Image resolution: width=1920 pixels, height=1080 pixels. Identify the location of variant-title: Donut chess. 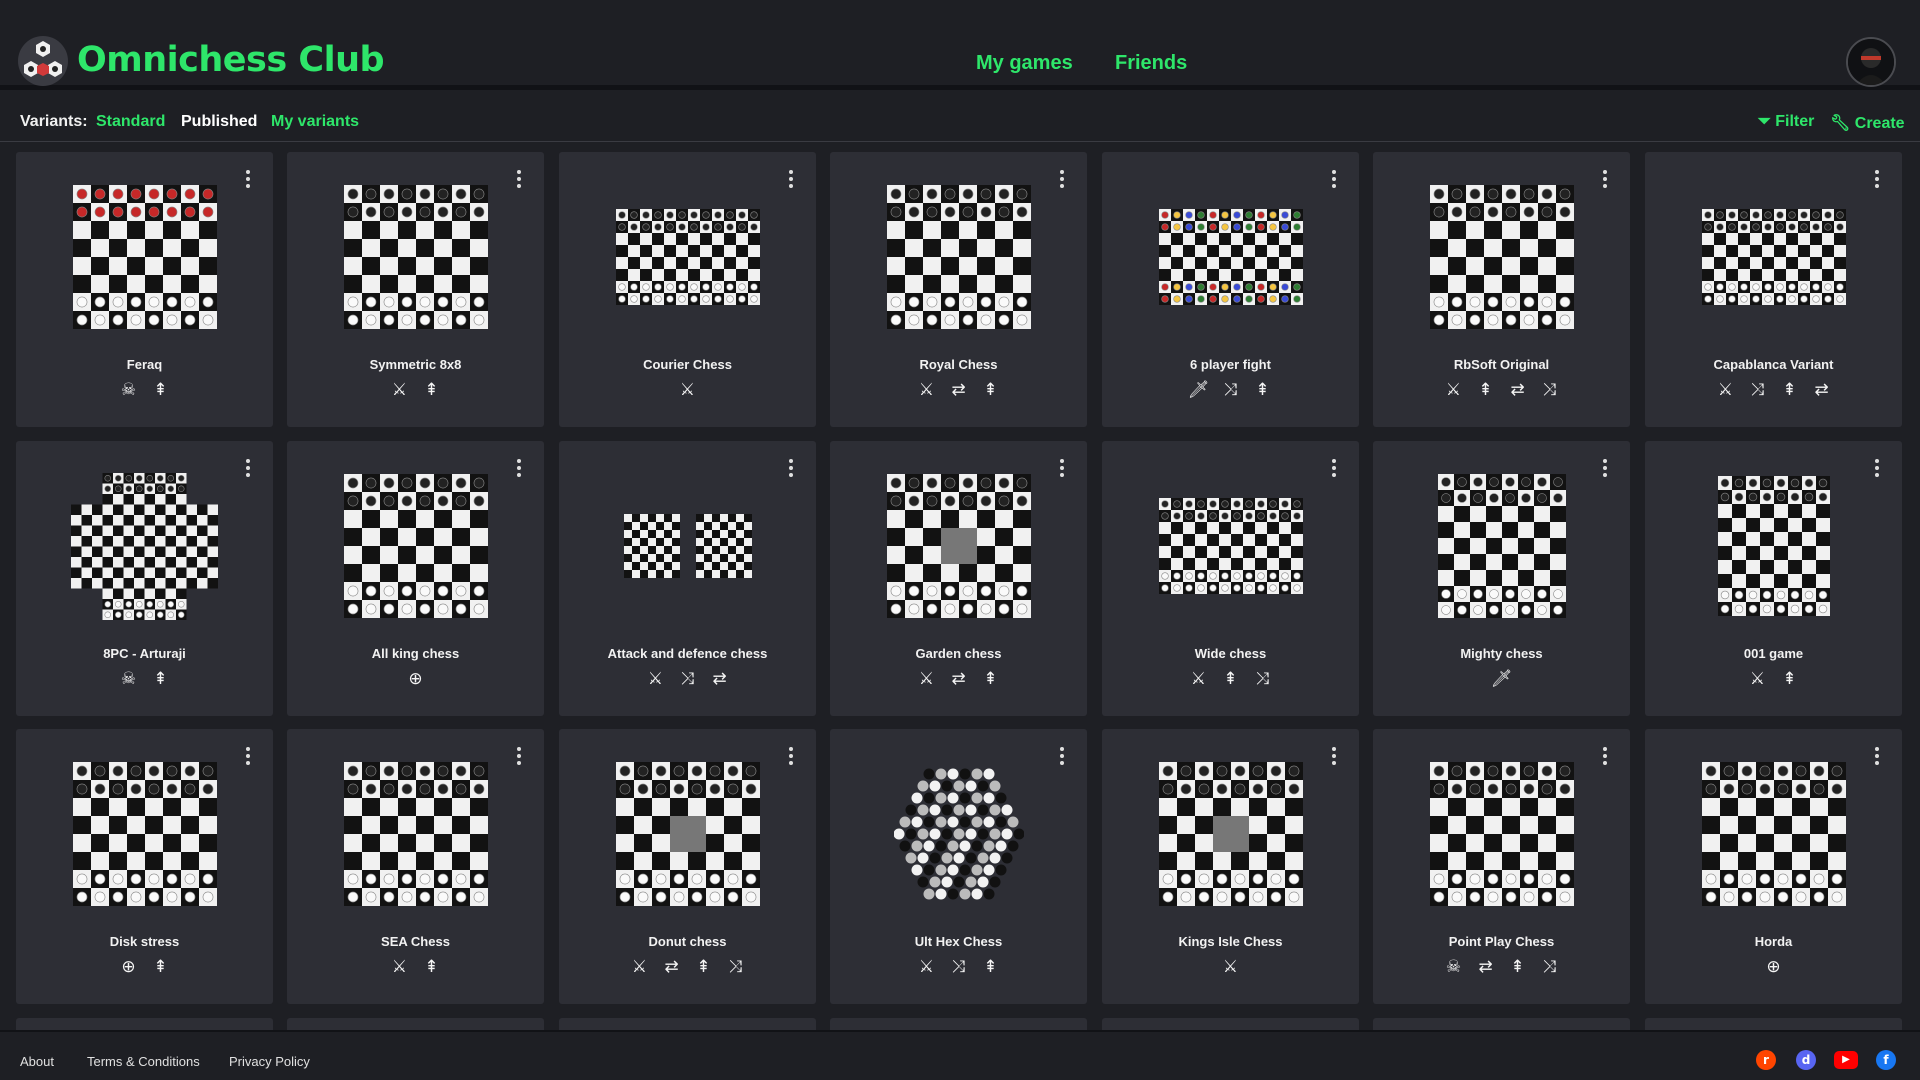
(687, 941).